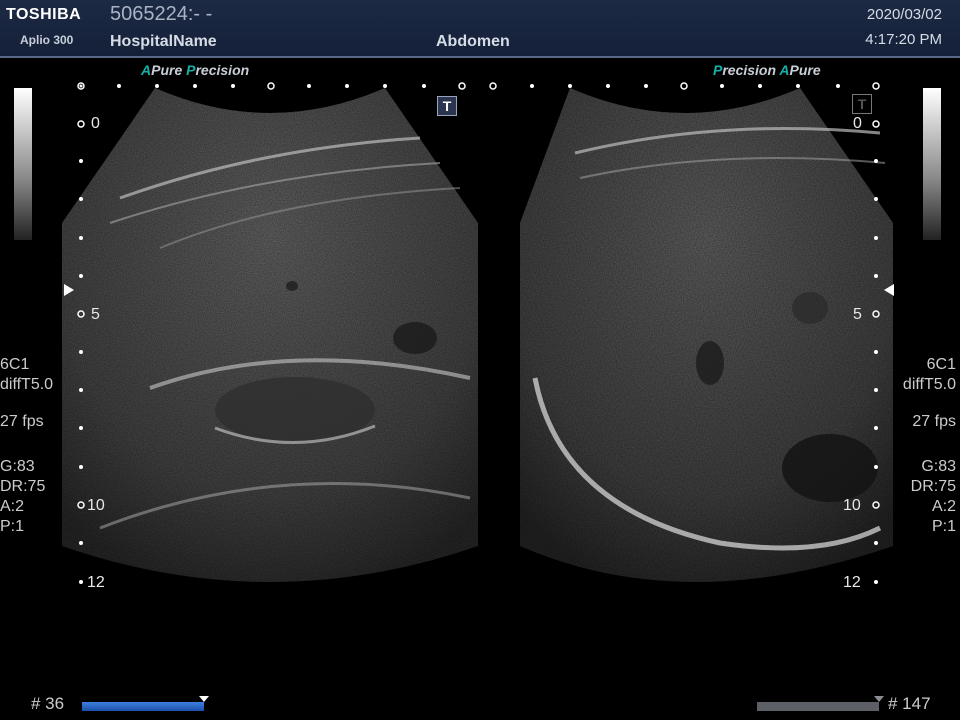 The height and width of the screenshot is (720, 960). What do you see at coordinates (12, 526) in the screenshot?
I see `left-p: P:1` at bounding box center [12, 526].